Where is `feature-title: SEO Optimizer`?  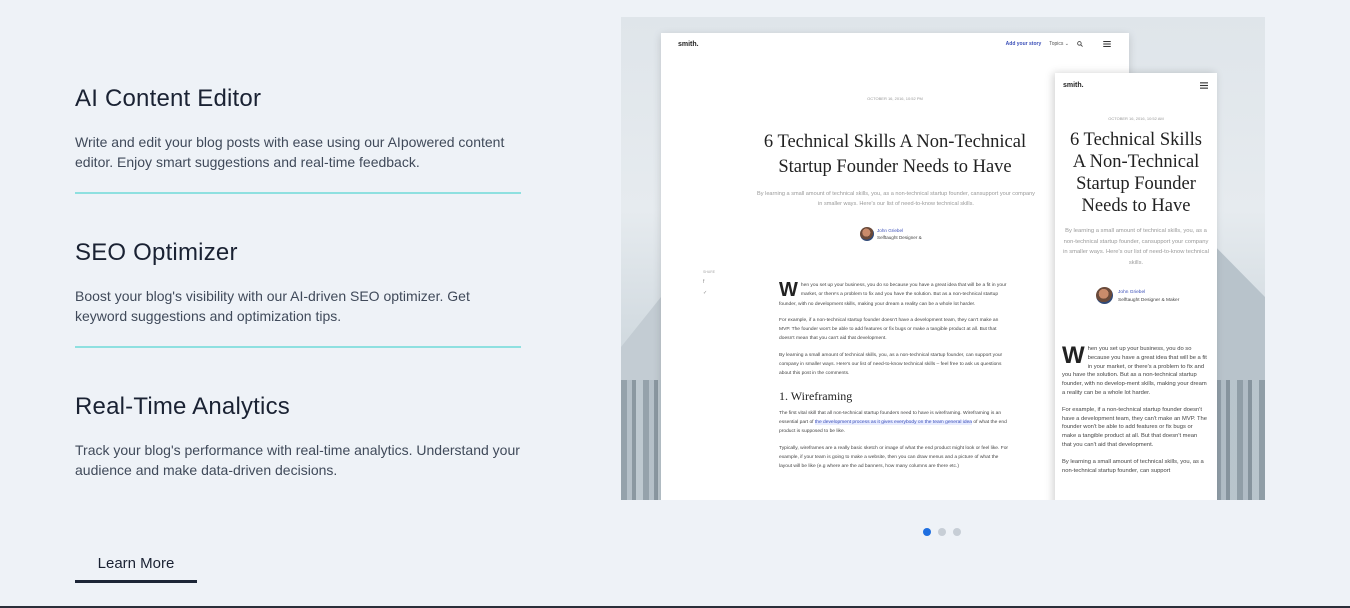
feature-title: SEO Optimizer is located at coordinates (156, 252).